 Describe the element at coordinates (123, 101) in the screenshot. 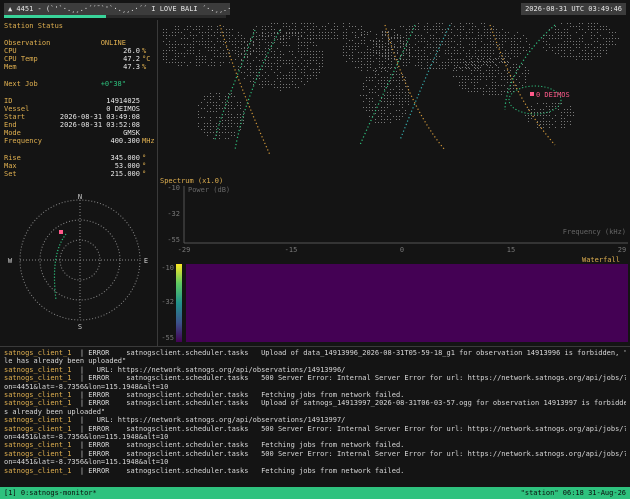

I see `id-value: 14914025` at that location.